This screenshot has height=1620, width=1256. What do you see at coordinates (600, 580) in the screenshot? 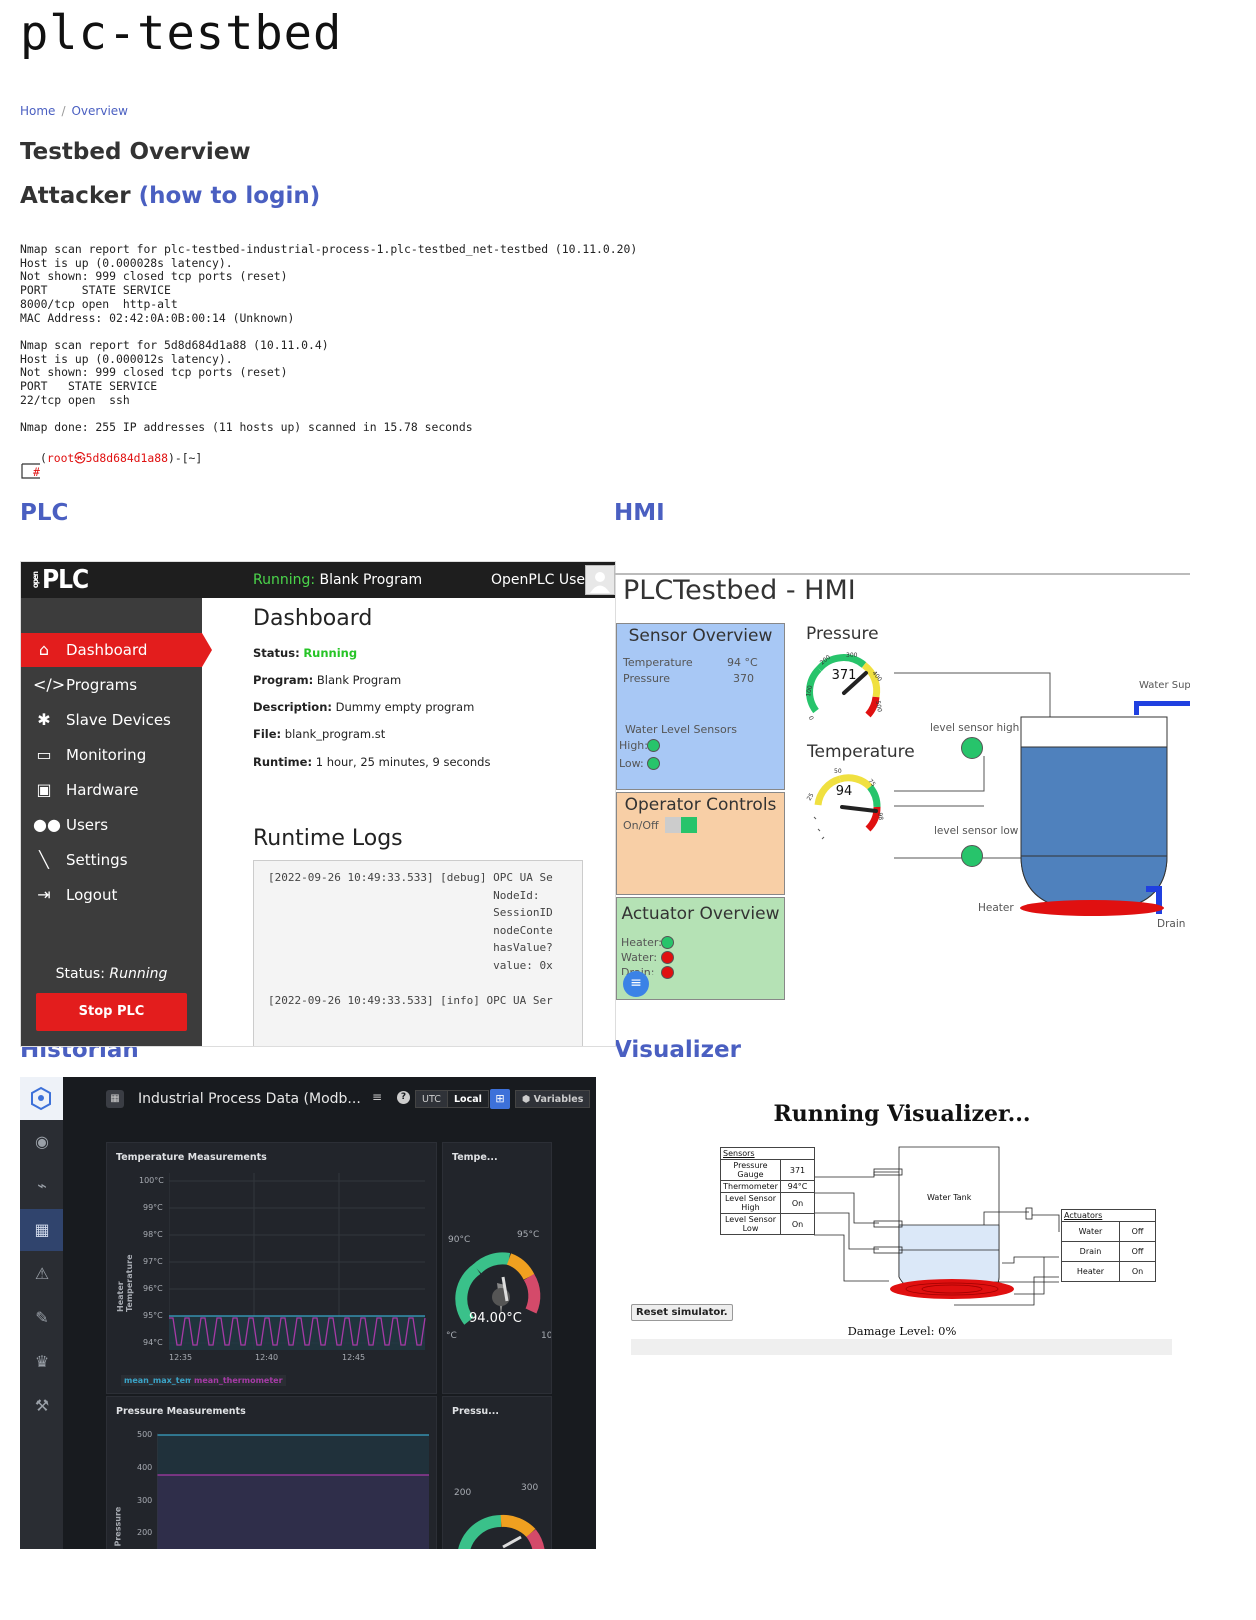
I see `avatar` at bounding box center [600, 580].